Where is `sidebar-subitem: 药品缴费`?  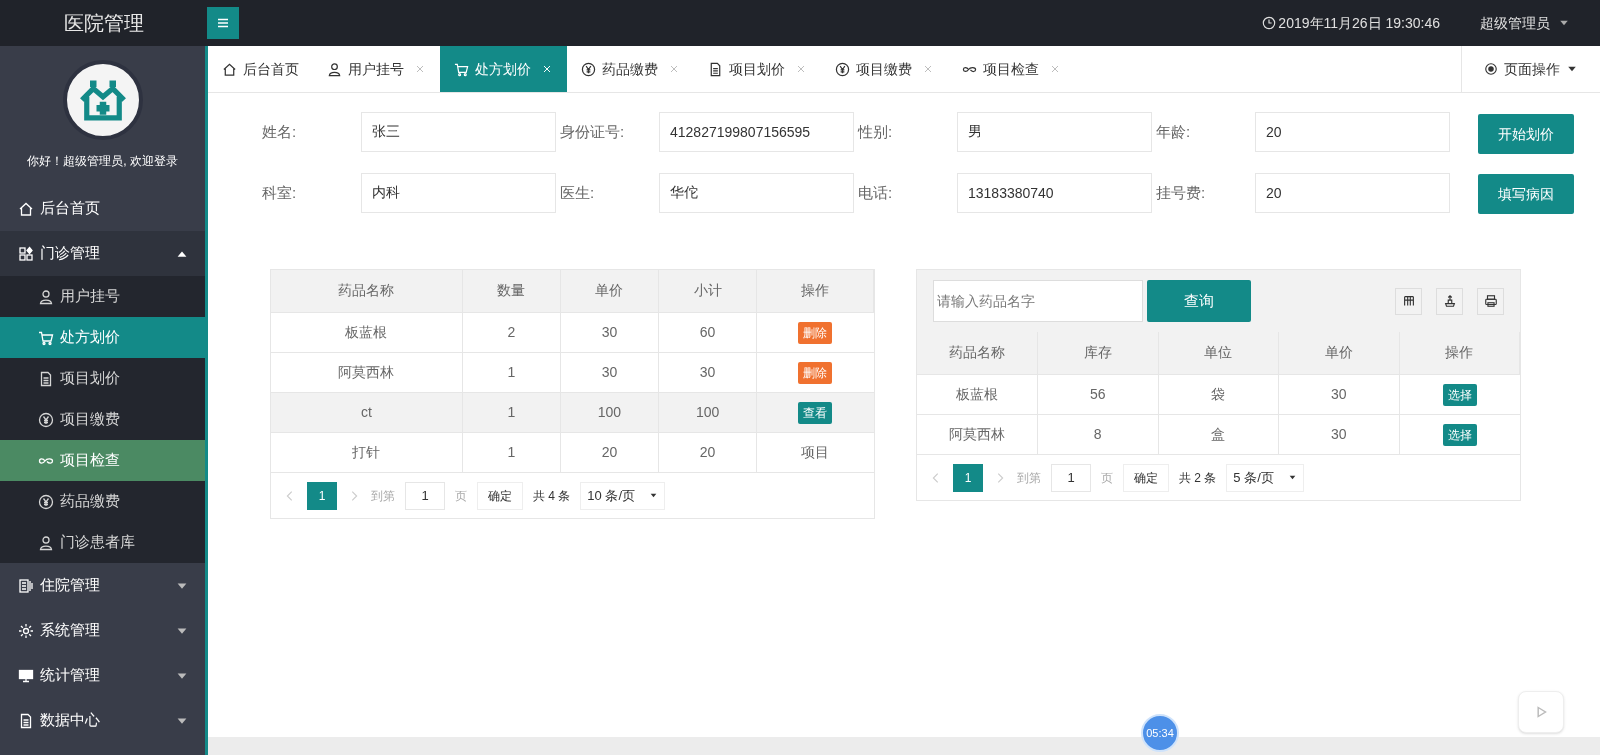
sidebar-subitem: 药品缴费 is located at coordinates (102, 501).